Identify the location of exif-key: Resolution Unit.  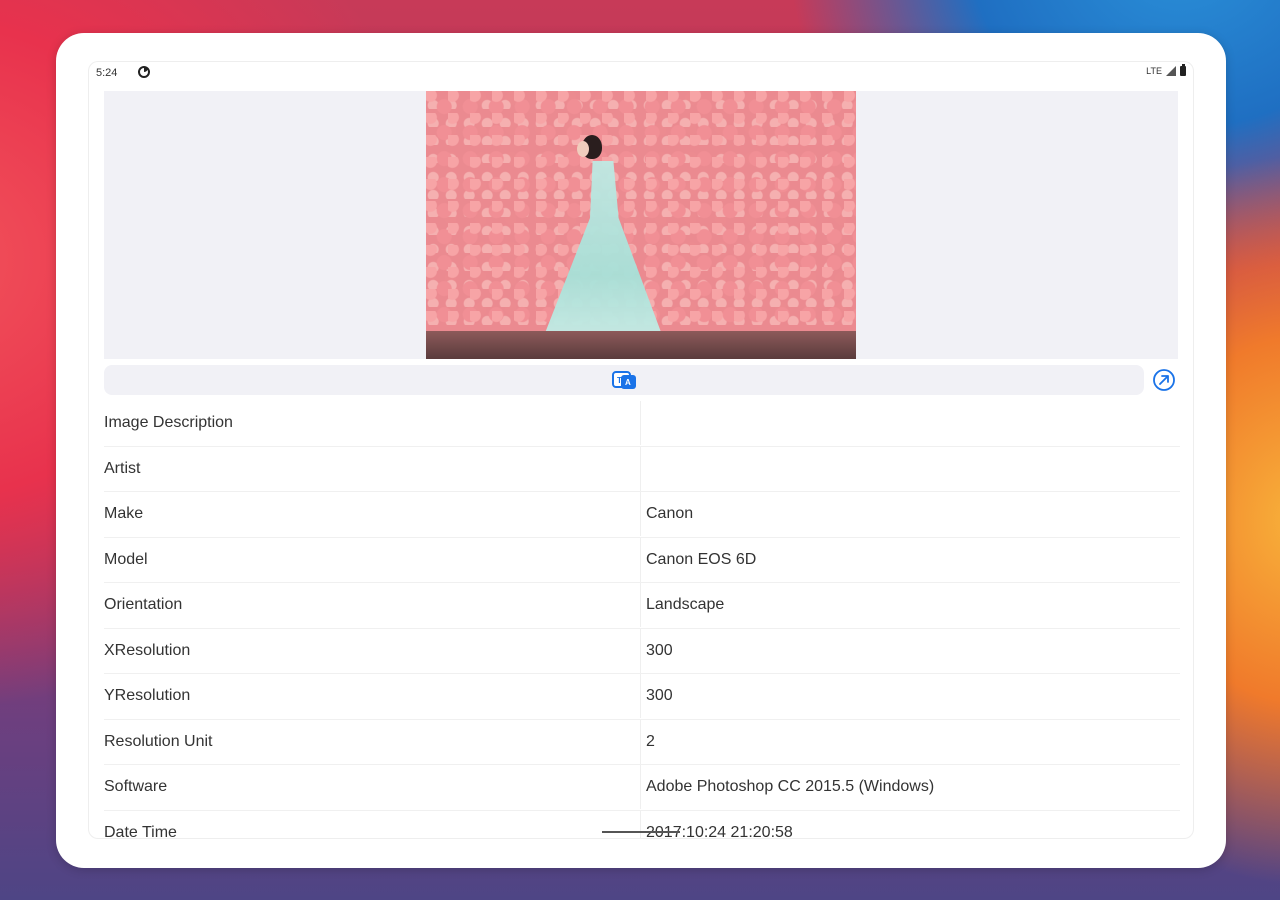
(372, 741).